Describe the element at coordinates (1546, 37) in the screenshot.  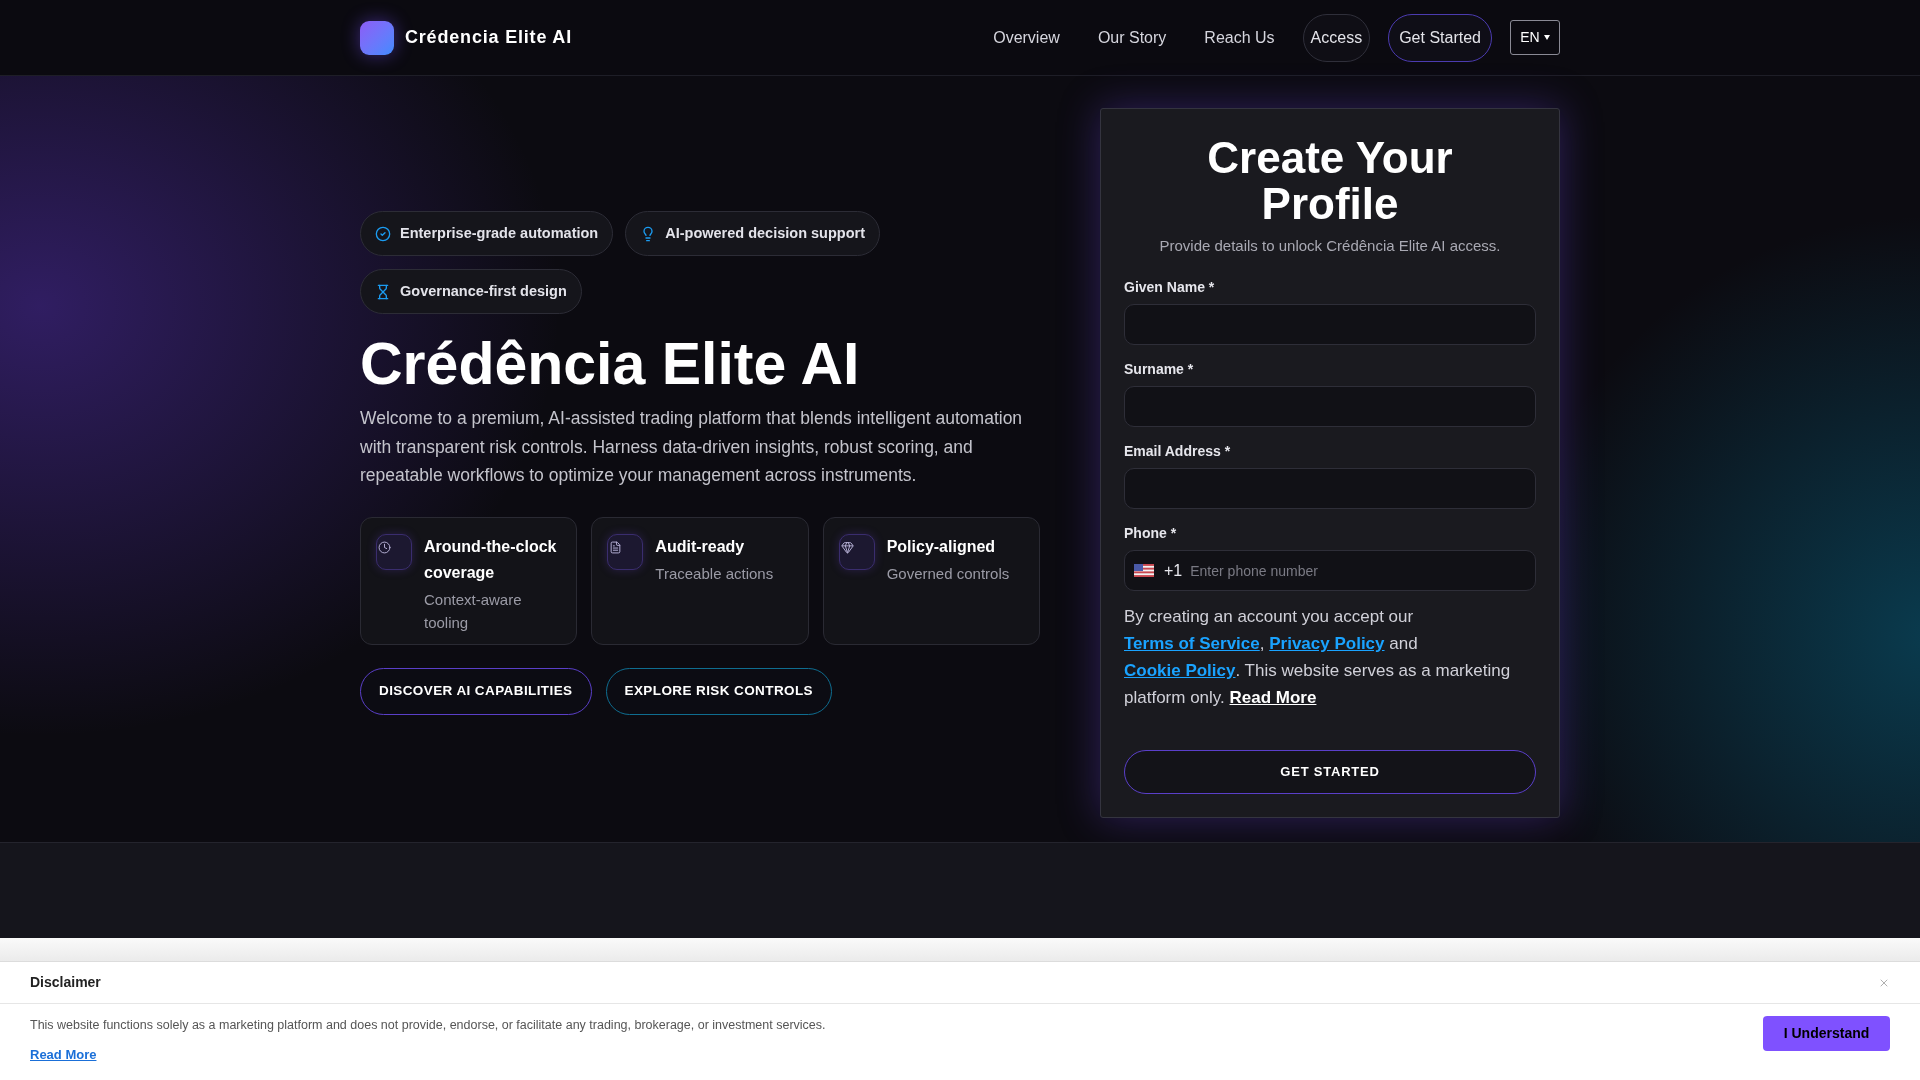
I see `caret-icon` at that location.